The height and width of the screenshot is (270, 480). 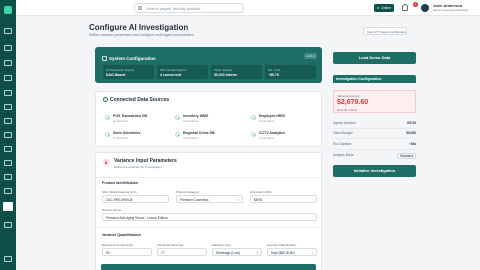 I want to click on unit-cost-label: Unit Cost (USD), so click(x=261, y=192).